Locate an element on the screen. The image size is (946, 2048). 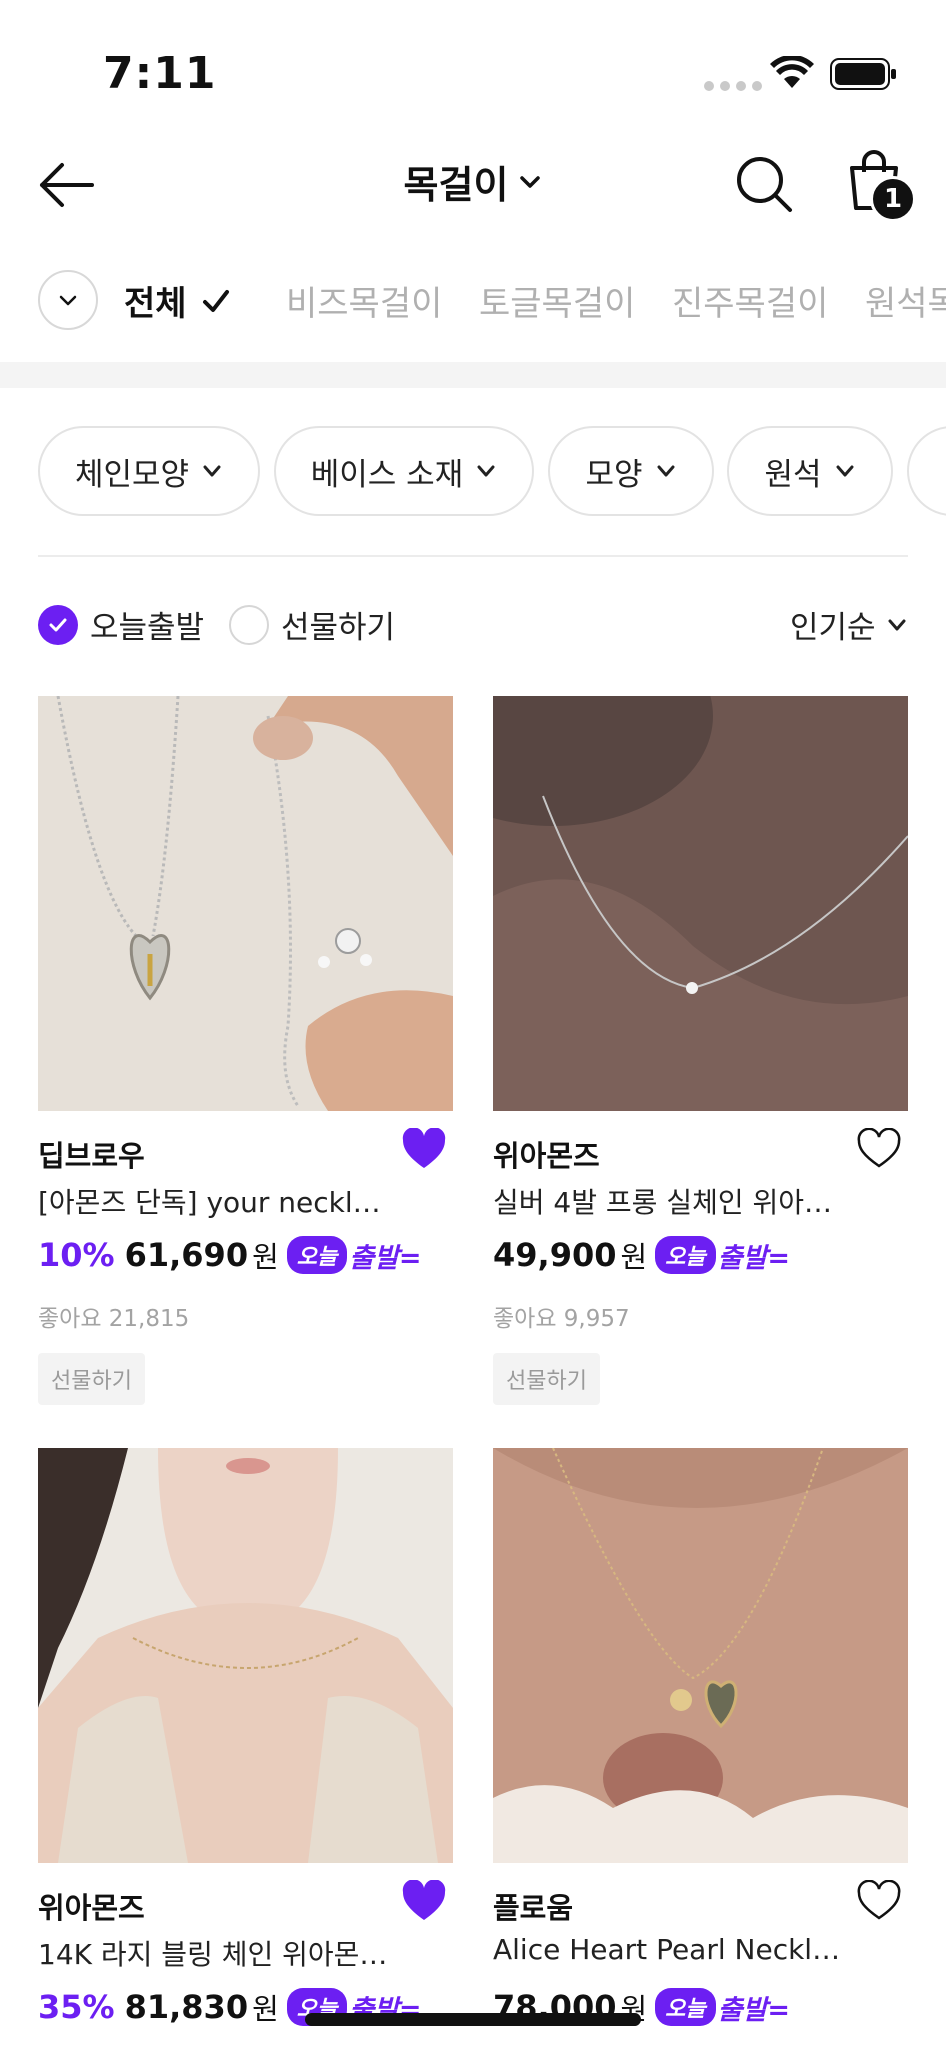
sort-label: 인기순 is located at coordinates (833, 628).